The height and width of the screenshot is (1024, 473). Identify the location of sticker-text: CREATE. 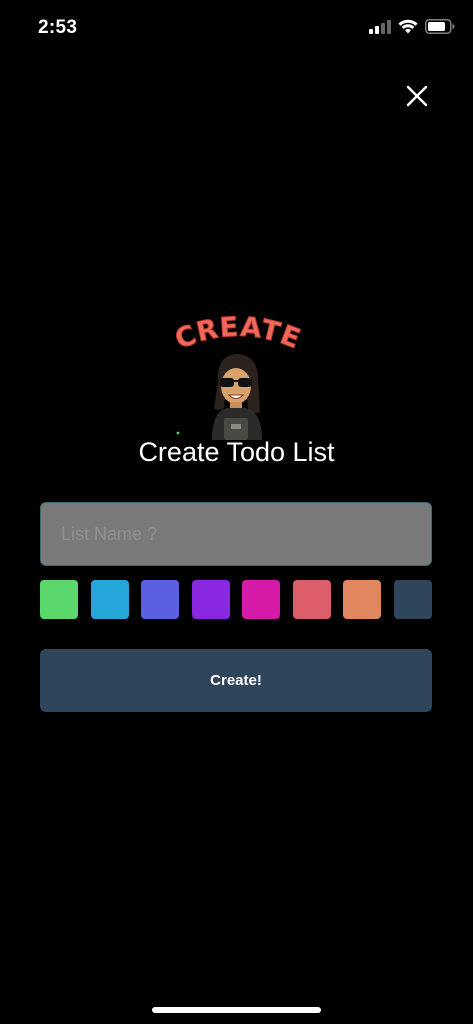
(238, 334).